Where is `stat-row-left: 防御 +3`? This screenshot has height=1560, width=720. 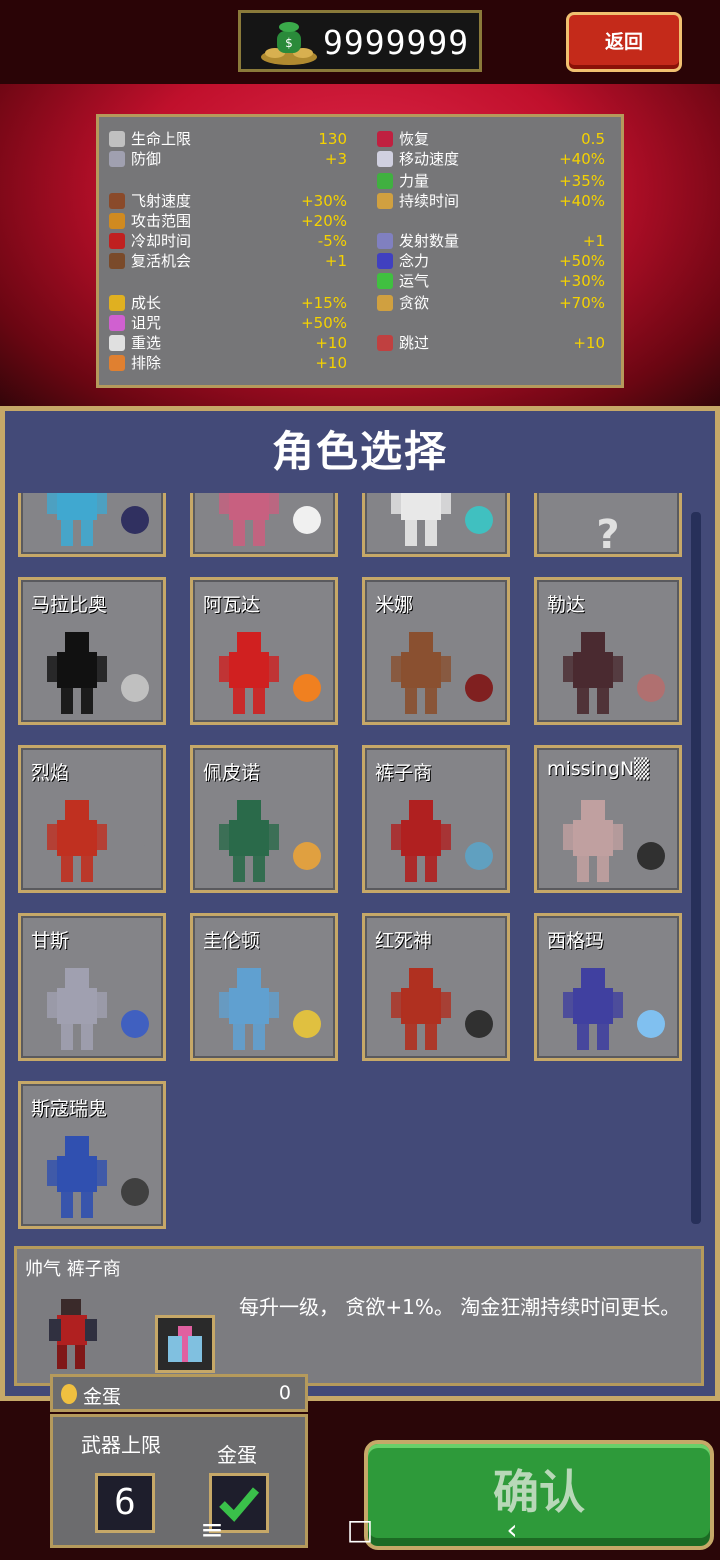 stat-row-left: 防御 +3 is located at coordinates (229, 159).